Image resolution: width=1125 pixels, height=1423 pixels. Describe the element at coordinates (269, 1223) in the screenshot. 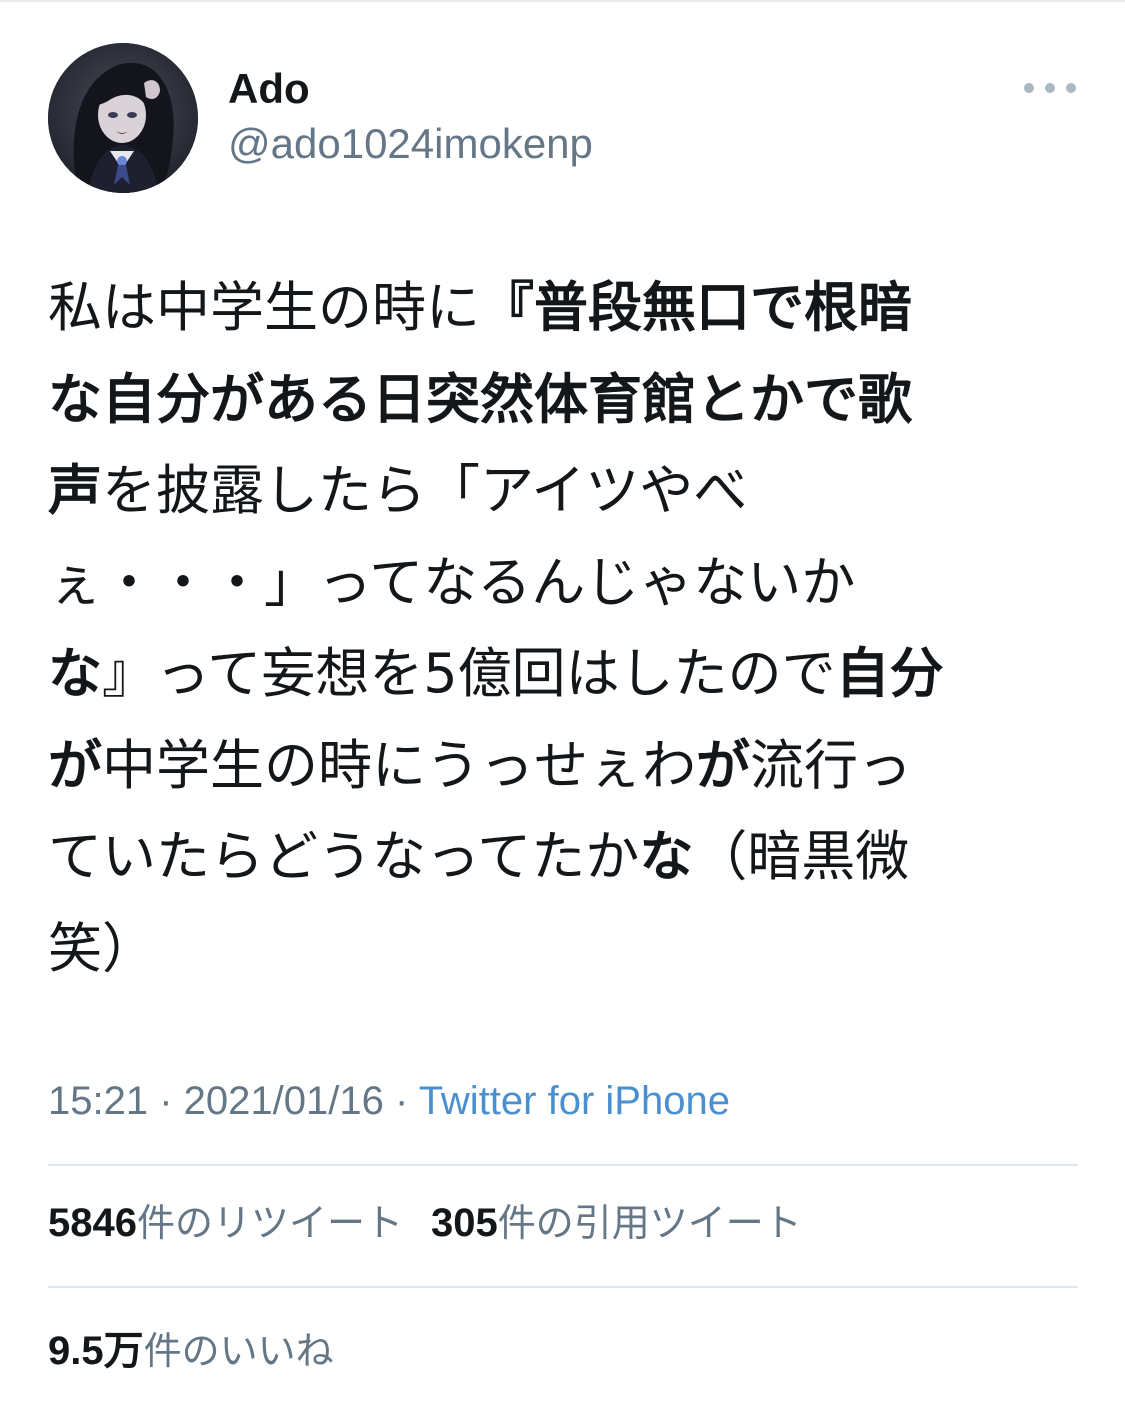

I see `retweets-label: 件のリツイート` at that location.